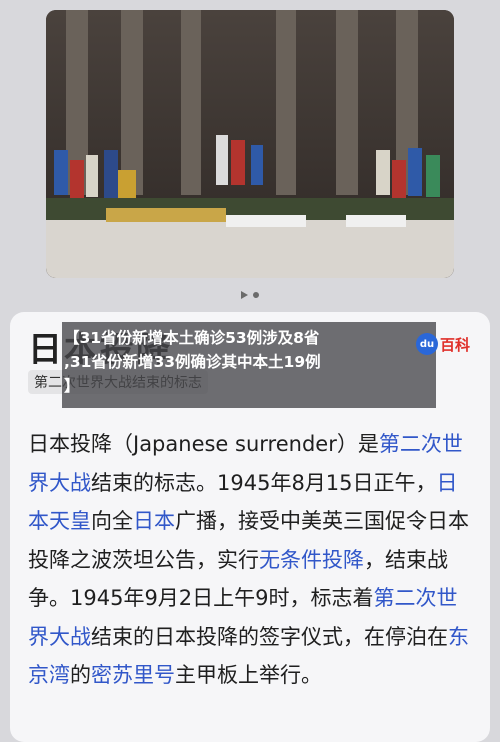  I want to click on paw-icon: du, so click(427, 344).